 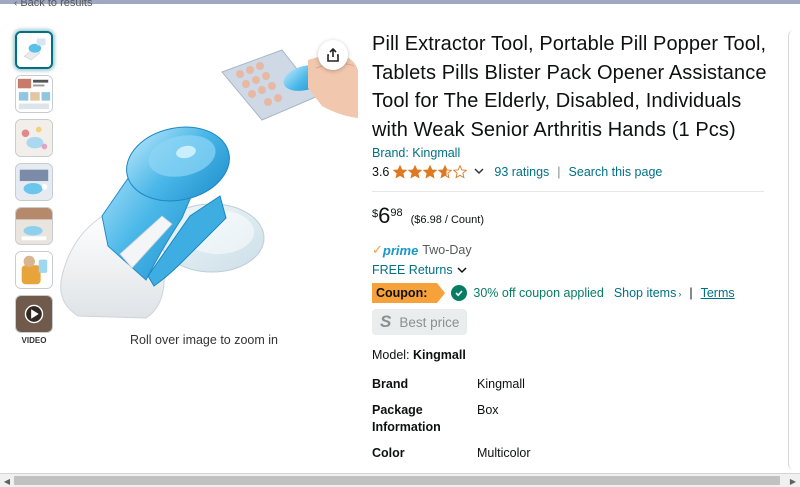 I want to click on prime-check-icon: ✓, so click(x=377, y=249).